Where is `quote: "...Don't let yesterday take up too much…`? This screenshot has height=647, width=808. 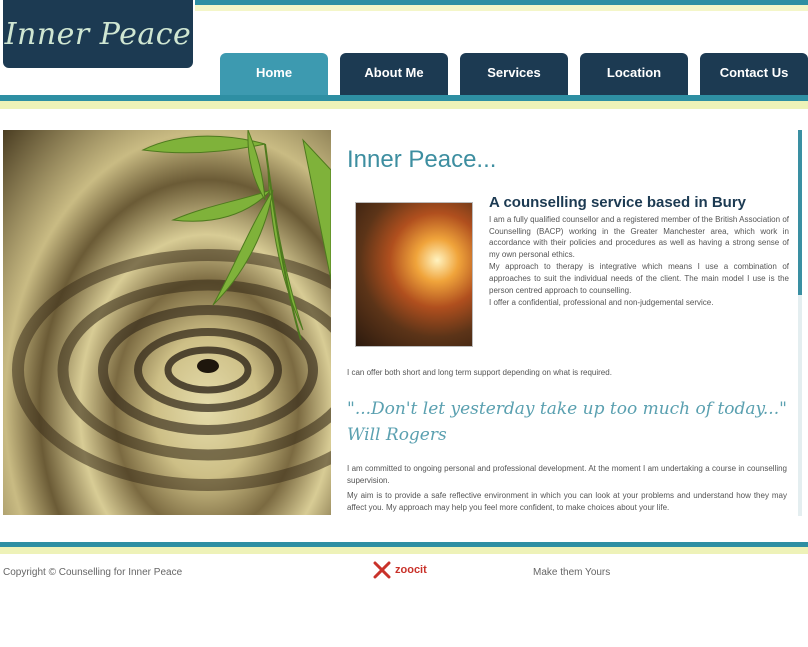
quote: "...Don't let yesterday take up too much… is located at coordinates (567, 422).